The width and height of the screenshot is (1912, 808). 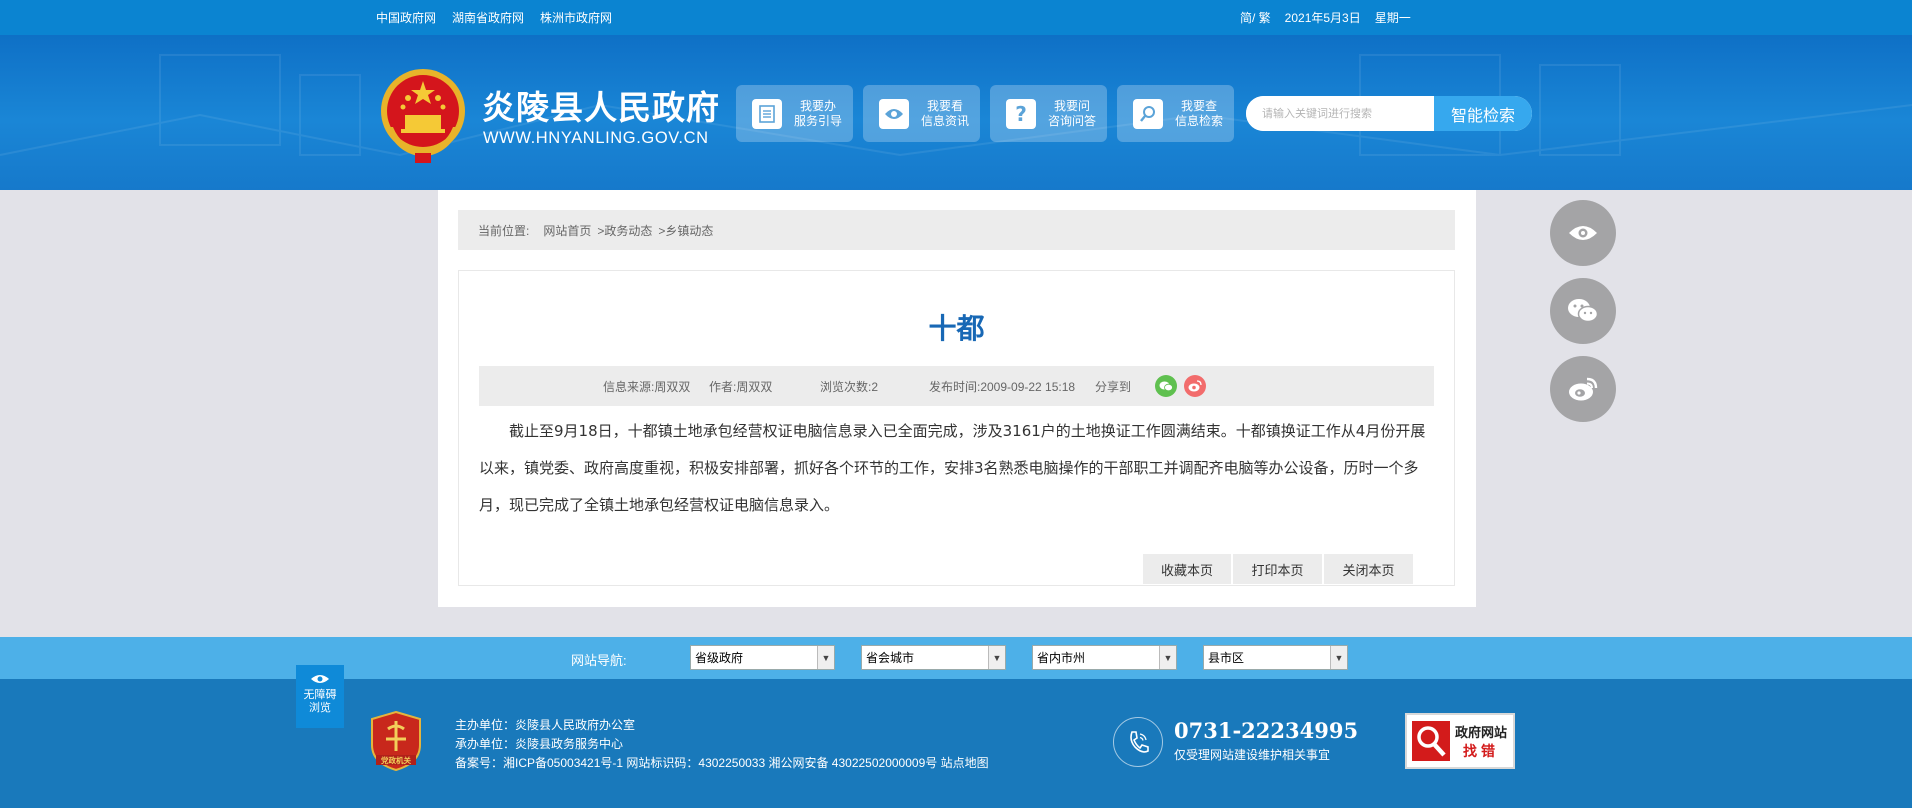 What do you see at coordinates (685, 230) in the screenshot?
I see `breadcrumb-town-news: >乡镇动态` at bounding box center [685, 230].